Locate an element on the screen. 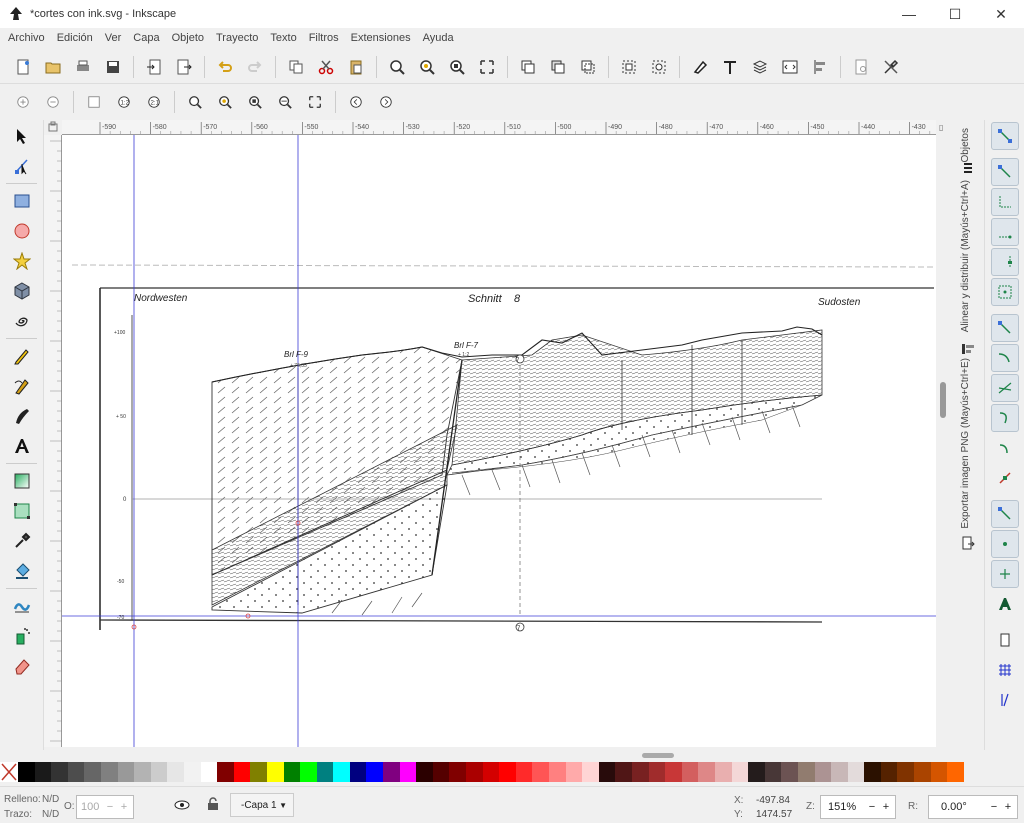  lock-icon is located at coordinates (213, 804).